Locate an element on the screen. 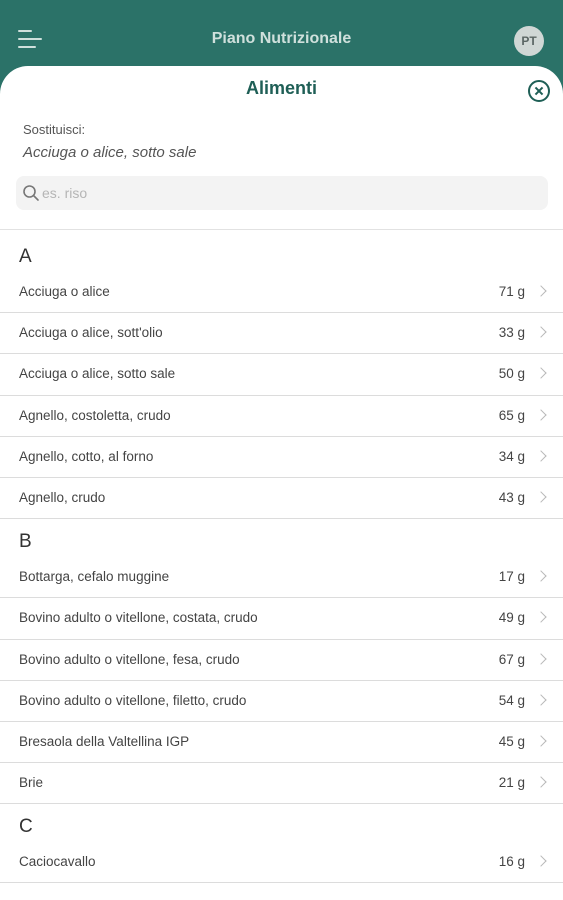 This screenshot has width=563, height=900. food-row: Agnello, crudo 43 g is located at coordinates (281, 499).